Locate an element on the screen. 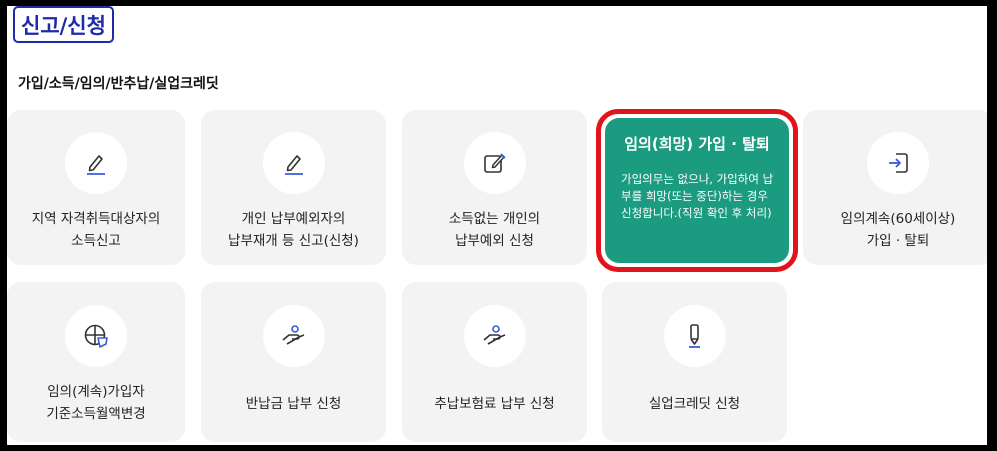  card-continued-voluntary-join: 임의계속(60세이상) 가입 · 탈퇴 is located at coordinates (895, 187).